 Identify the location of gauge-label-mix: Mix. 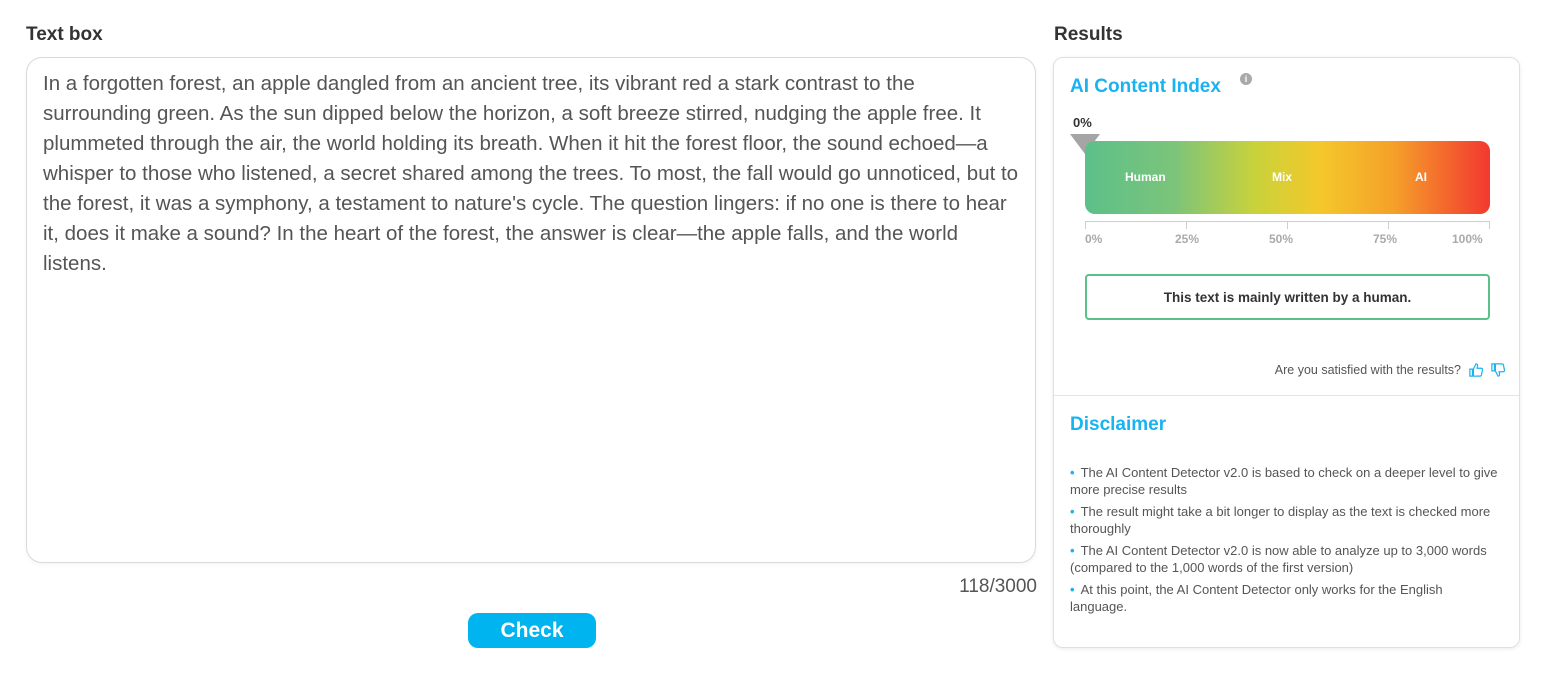
(1282, 177).